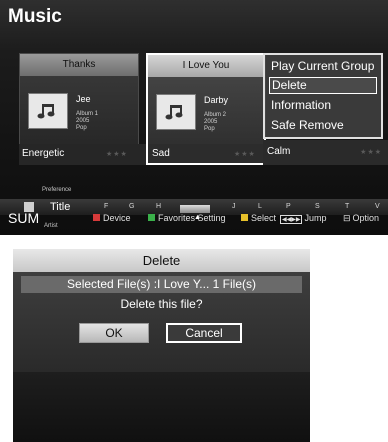 This screenshot has height=442, width=388. I want to click on card-album: Album 1, so click(87, 114).